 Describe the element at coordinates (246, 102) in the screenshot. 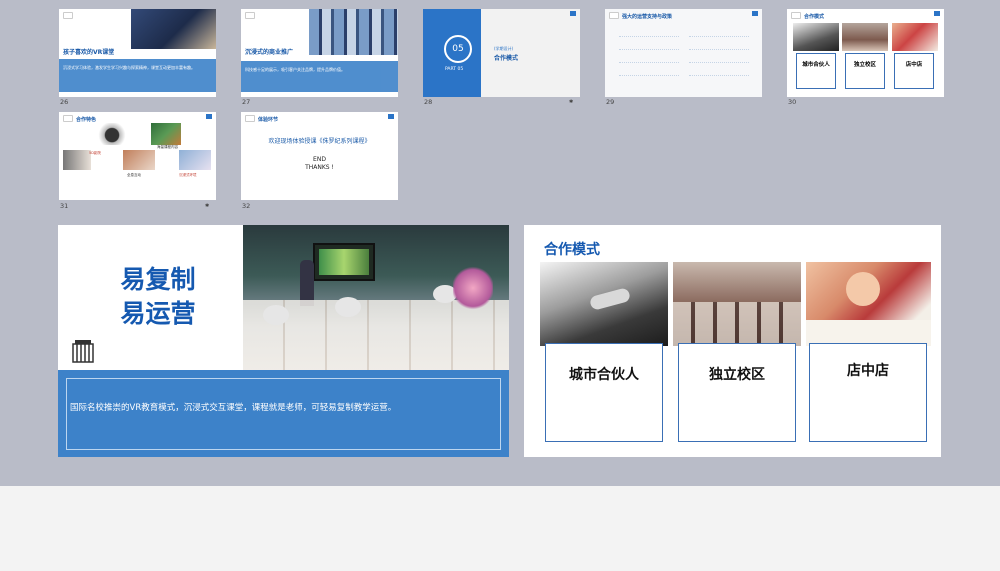

I see `slide-number: 27` at that location.